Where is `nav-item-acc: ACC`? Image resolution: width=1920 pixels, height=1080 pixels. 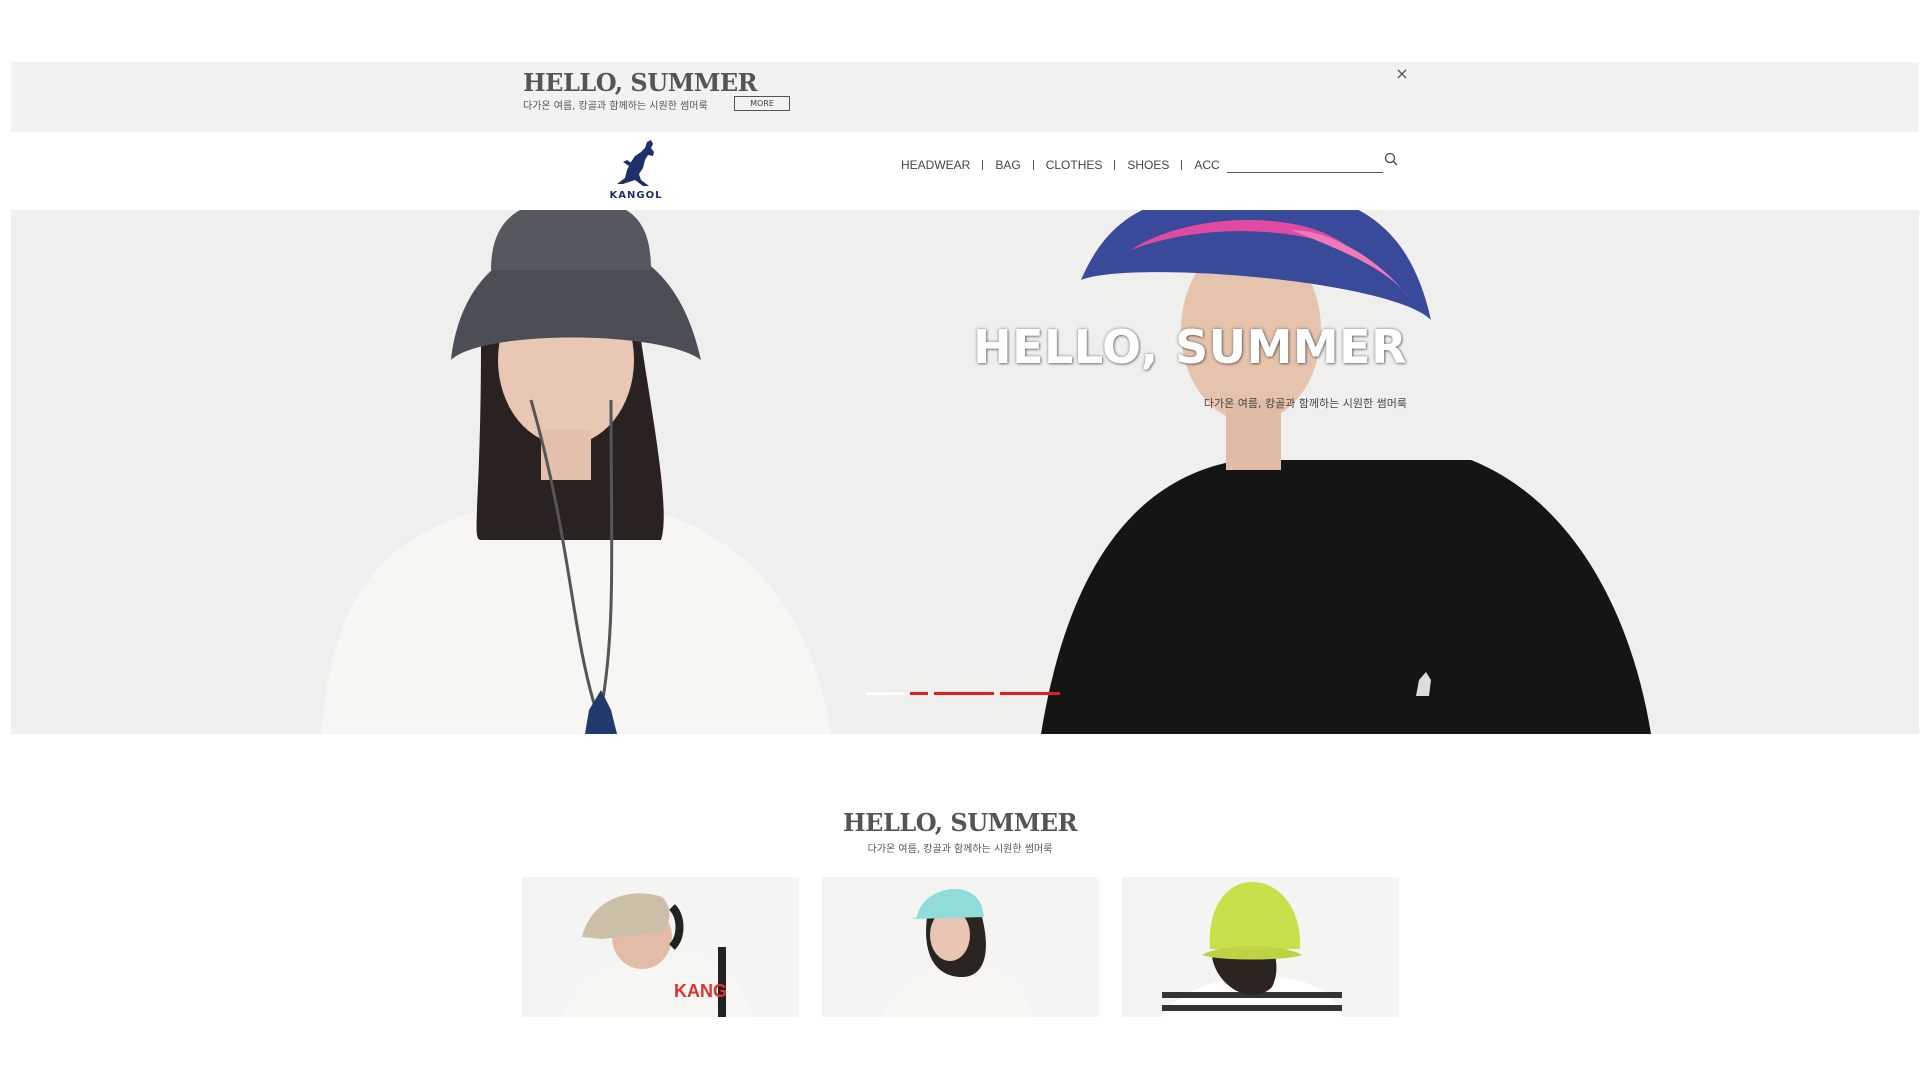 nav-item-acc: ACC is located at coordinates (1206, 165).